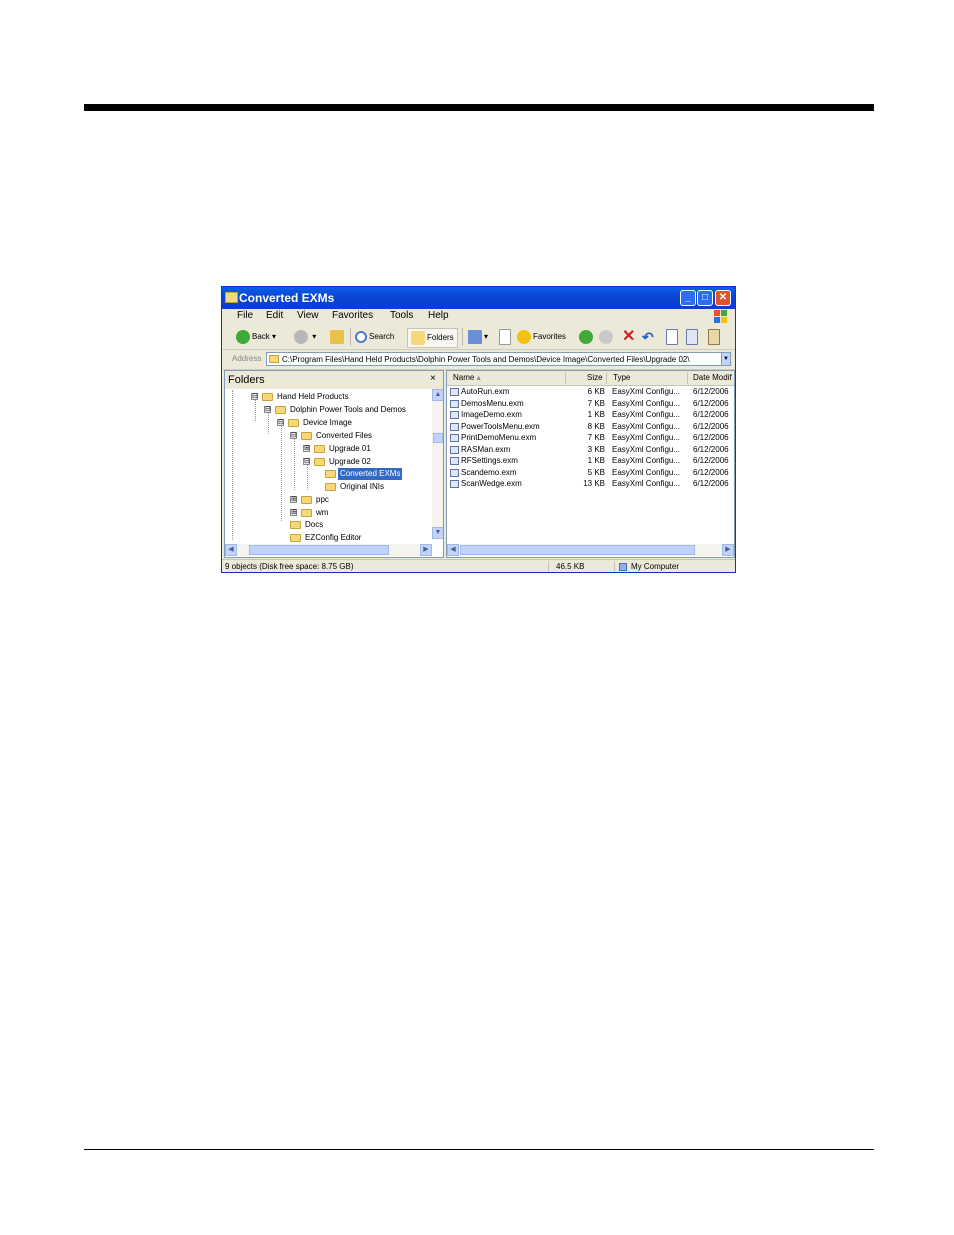 This screenshot has width=954, height=1235. What do you see at coordinates (247, 358) in the screenshot?
I see `address-label: Address` at bounding box center [247, 358].